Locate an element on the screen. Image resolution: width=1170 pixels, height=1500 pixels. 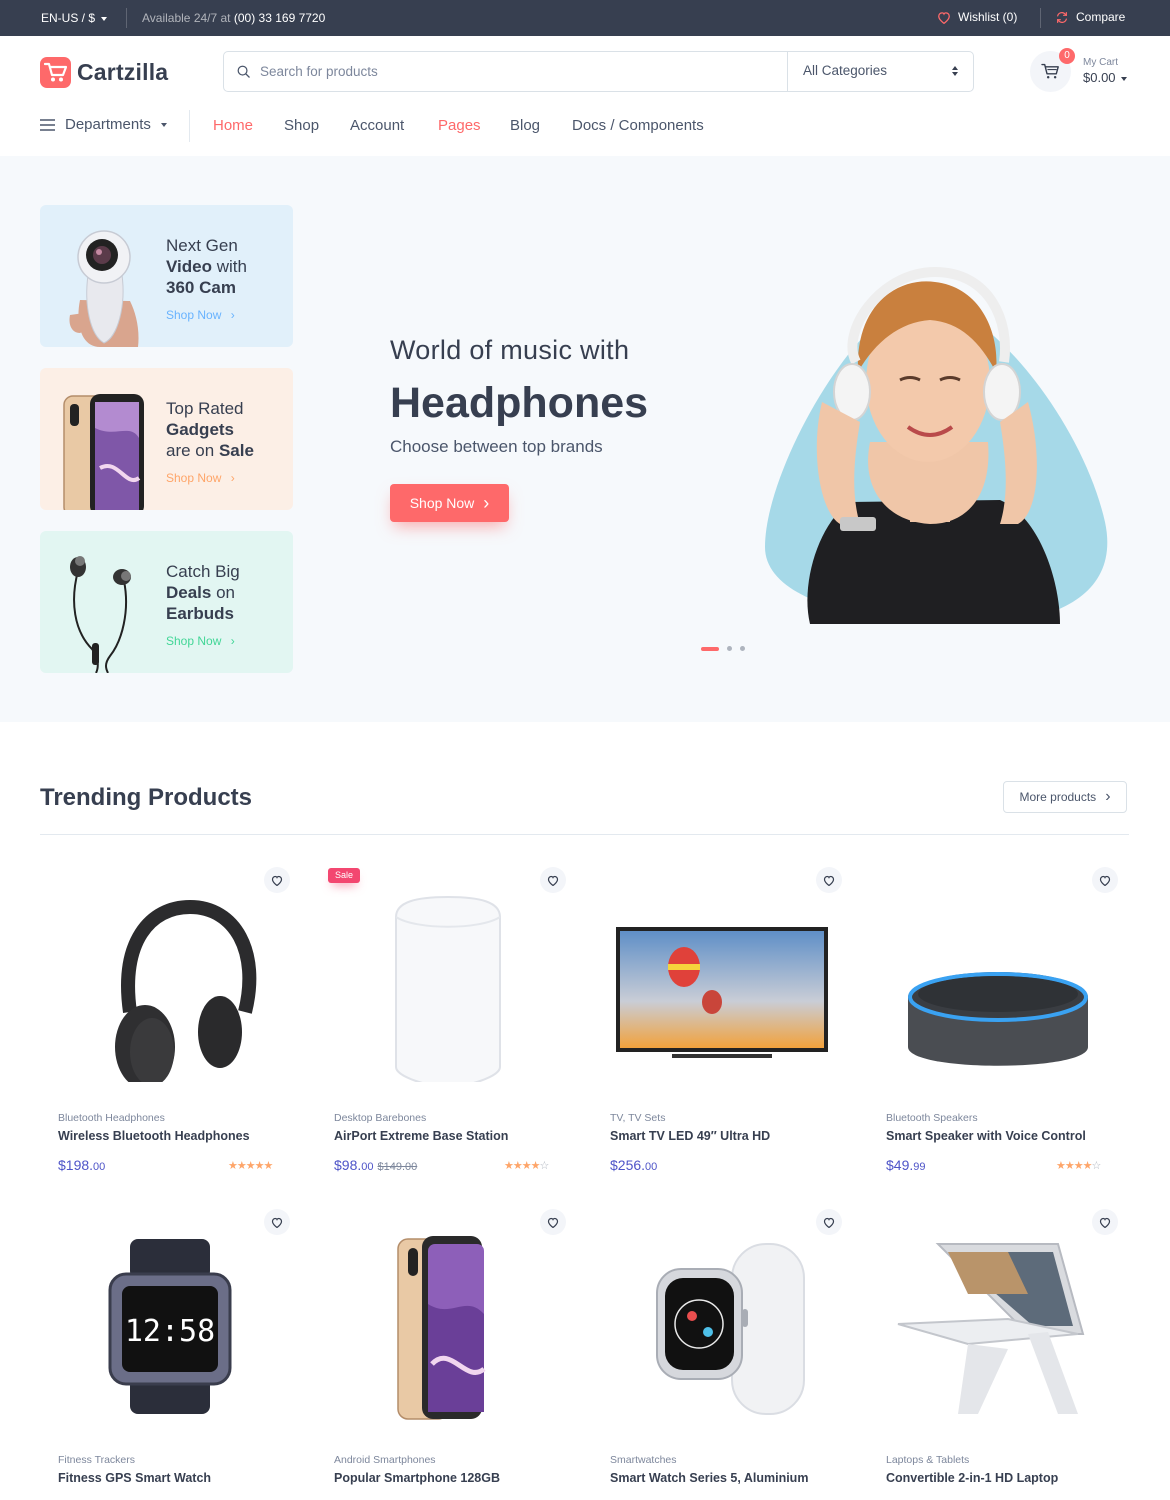
product-category: Android Smartphones is located at coordinates (385, 1460).